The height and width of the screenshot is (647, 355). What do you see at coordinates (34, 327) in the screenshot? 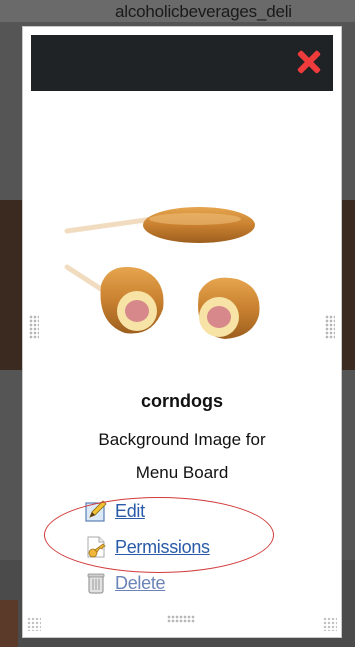
I see `resize-grip-left` at bounding box center [34, 327].